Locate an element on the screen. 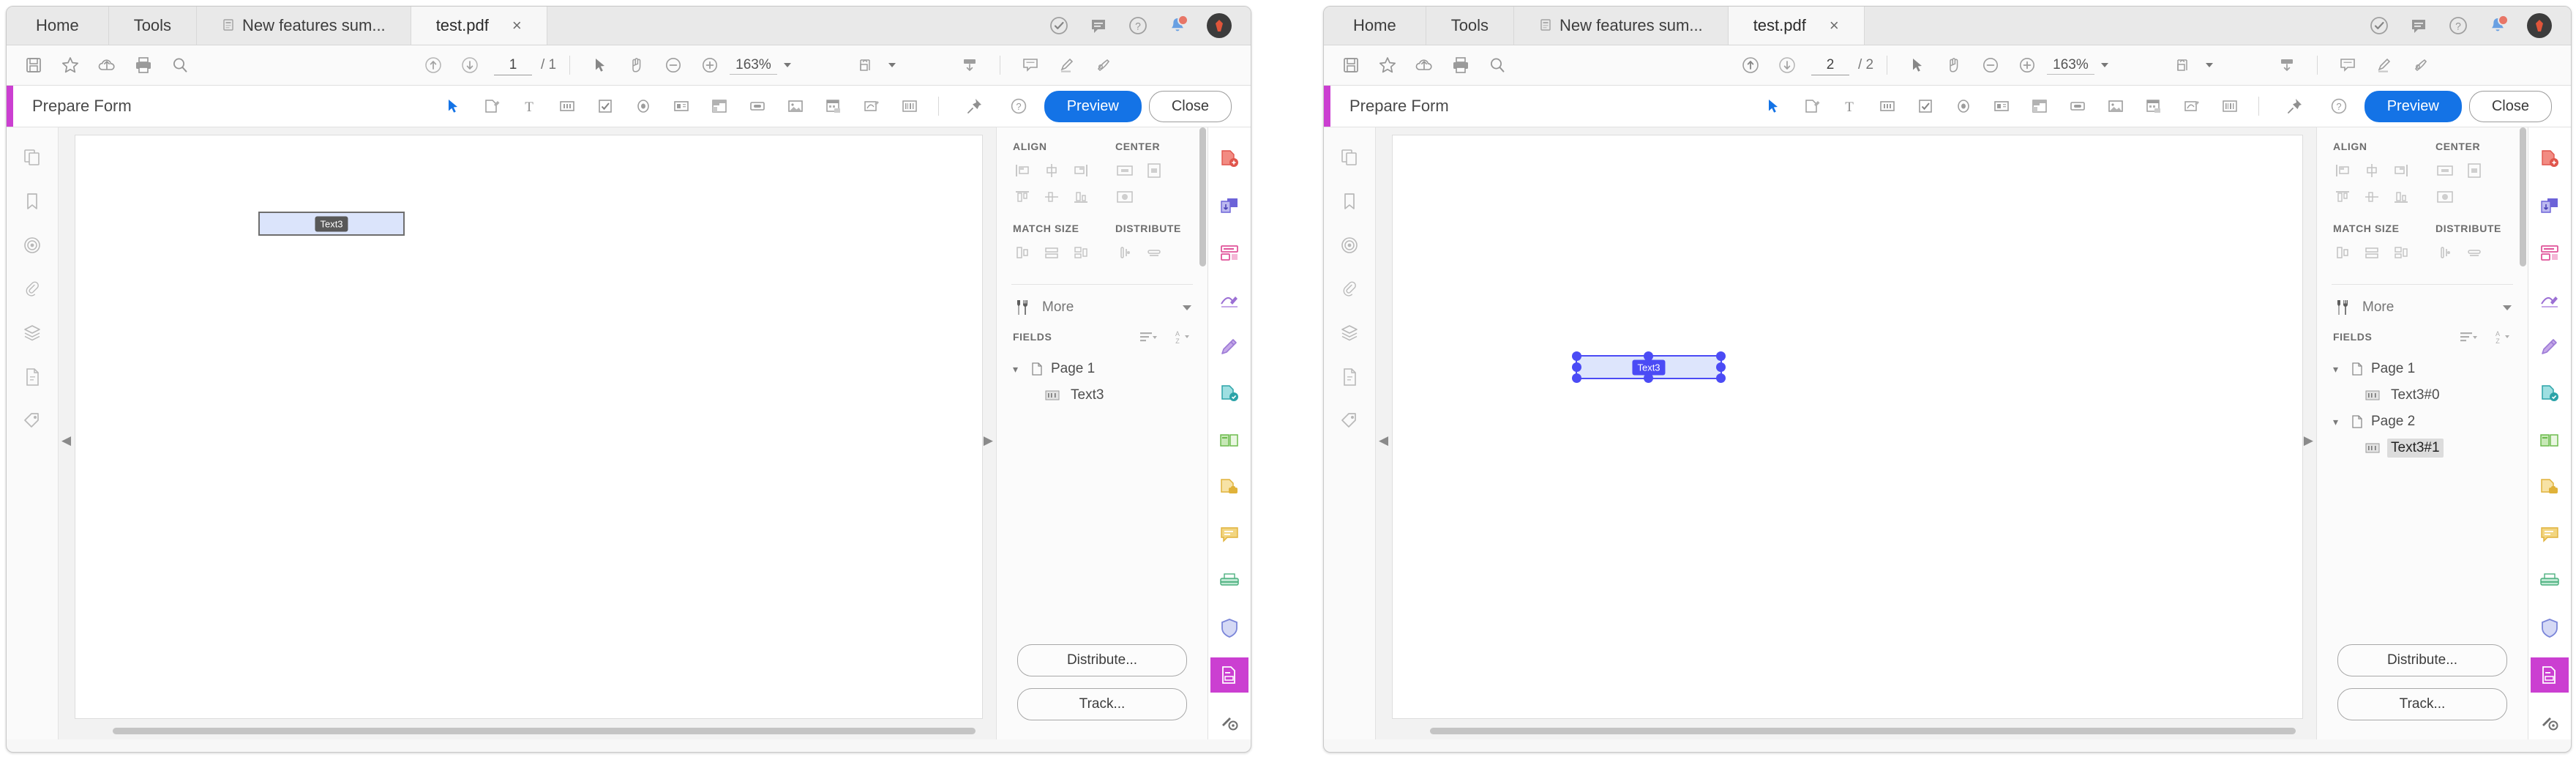 The image size is (2576, 757). resize-handle-s is located at coordinates (1648, 378).